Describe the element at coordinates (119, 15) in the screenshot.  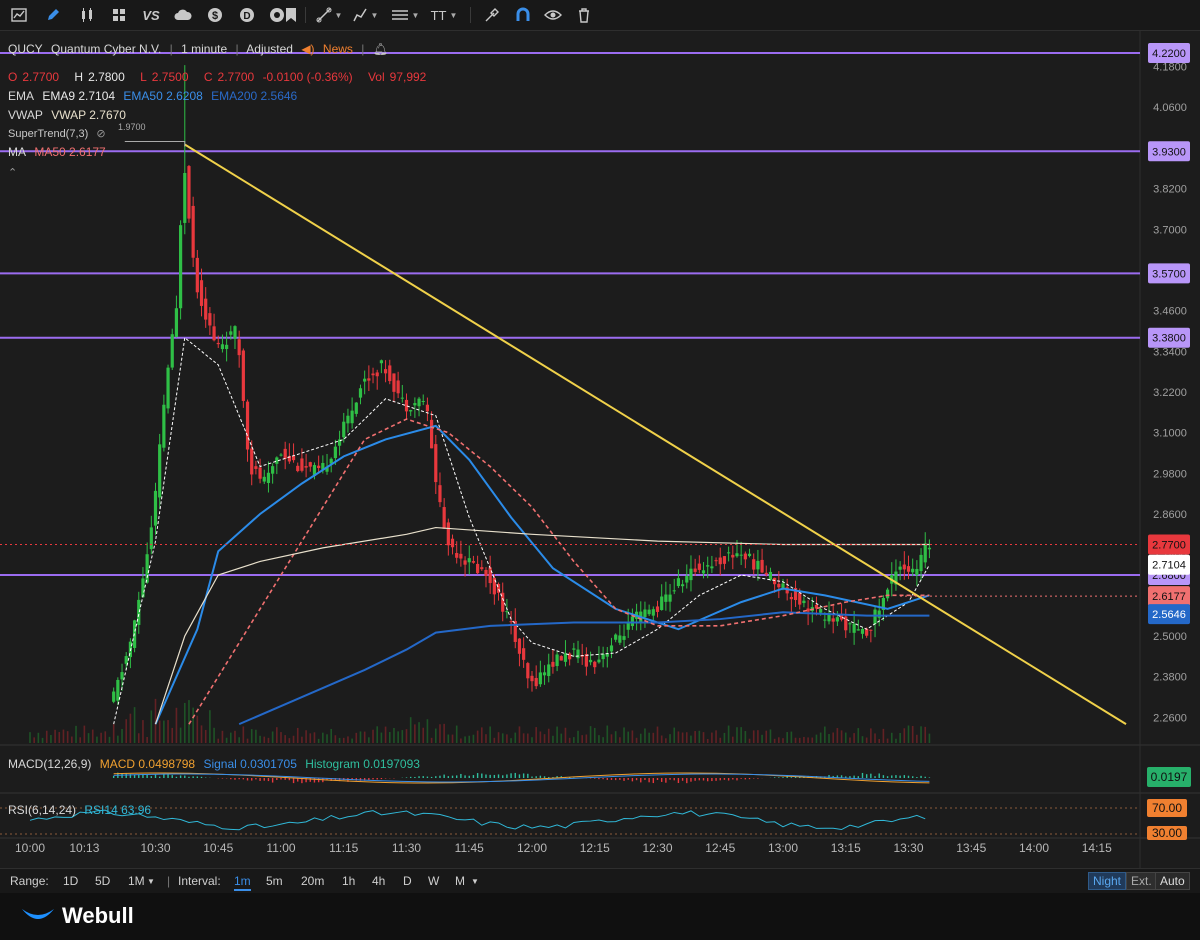
I see `grid-icon` at that location.